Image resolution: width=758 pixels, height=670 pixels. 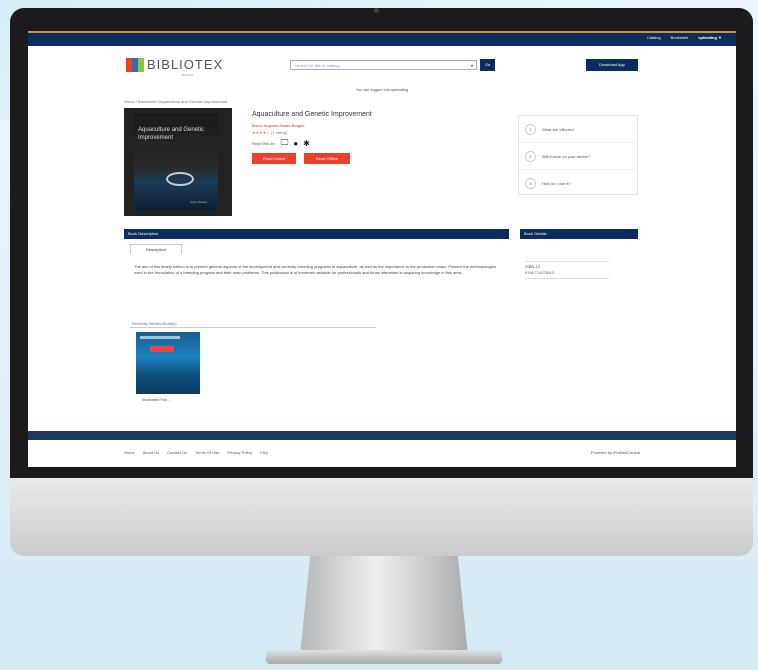 I want to click on faq-item: 2 Will it work on your device?, so click(x=578, y=156).